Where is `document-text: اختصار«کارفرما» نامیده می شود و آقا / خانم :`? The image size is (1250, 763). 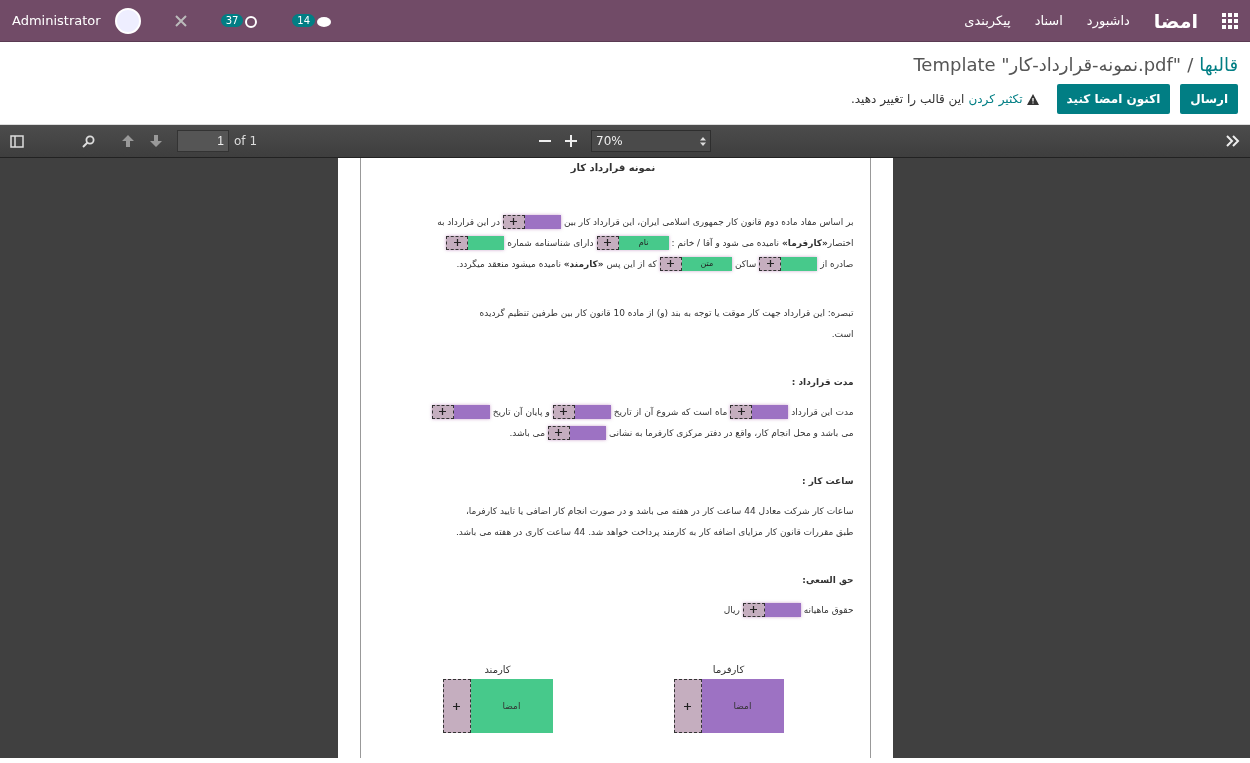
document-text: اختصار«کارفرما» نامیده می شود و آقا / خانم : is located at coordinates (762, 242).